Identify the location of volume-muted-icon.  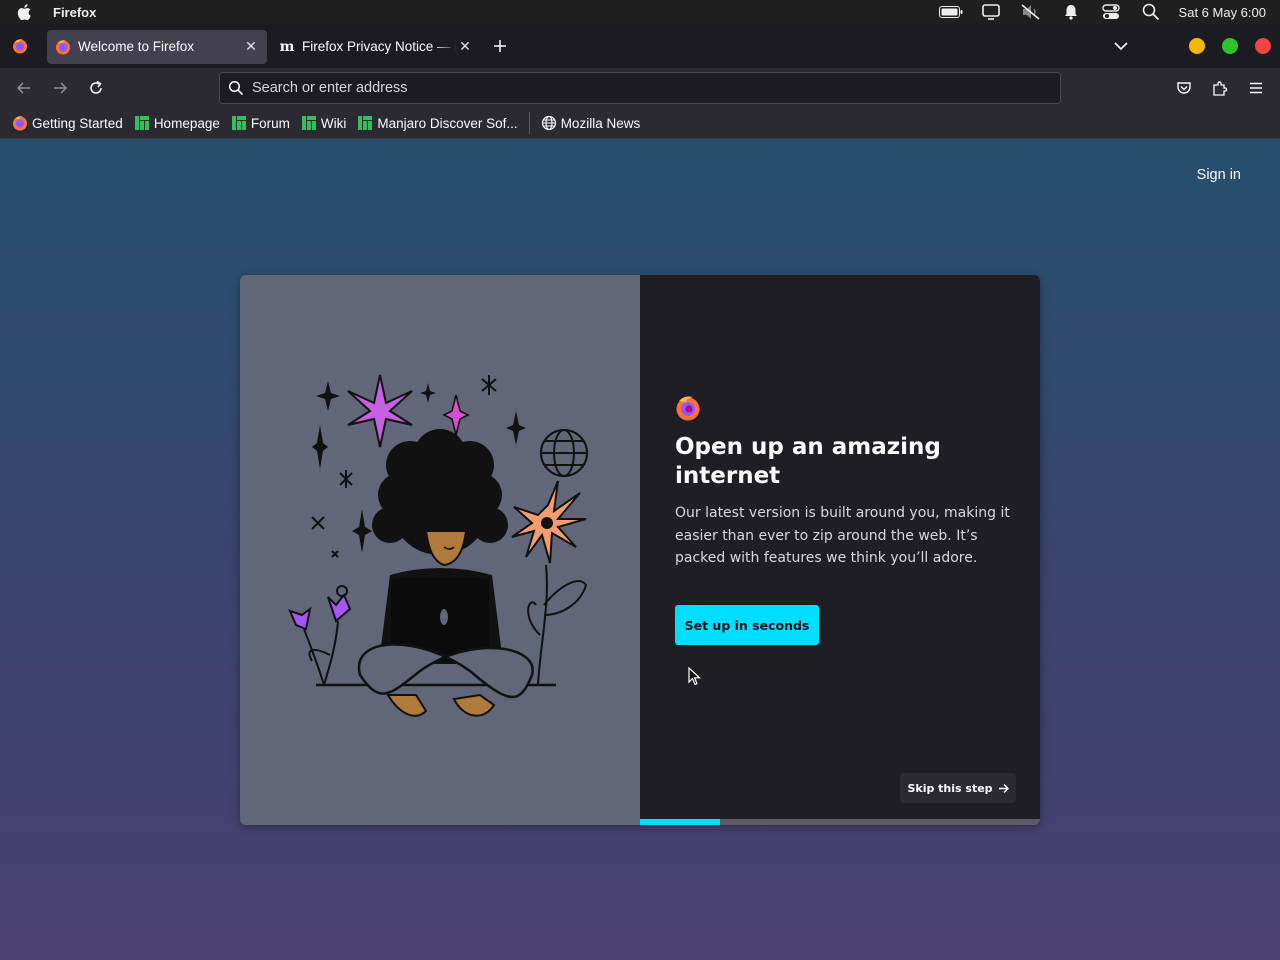
(1031, 12).